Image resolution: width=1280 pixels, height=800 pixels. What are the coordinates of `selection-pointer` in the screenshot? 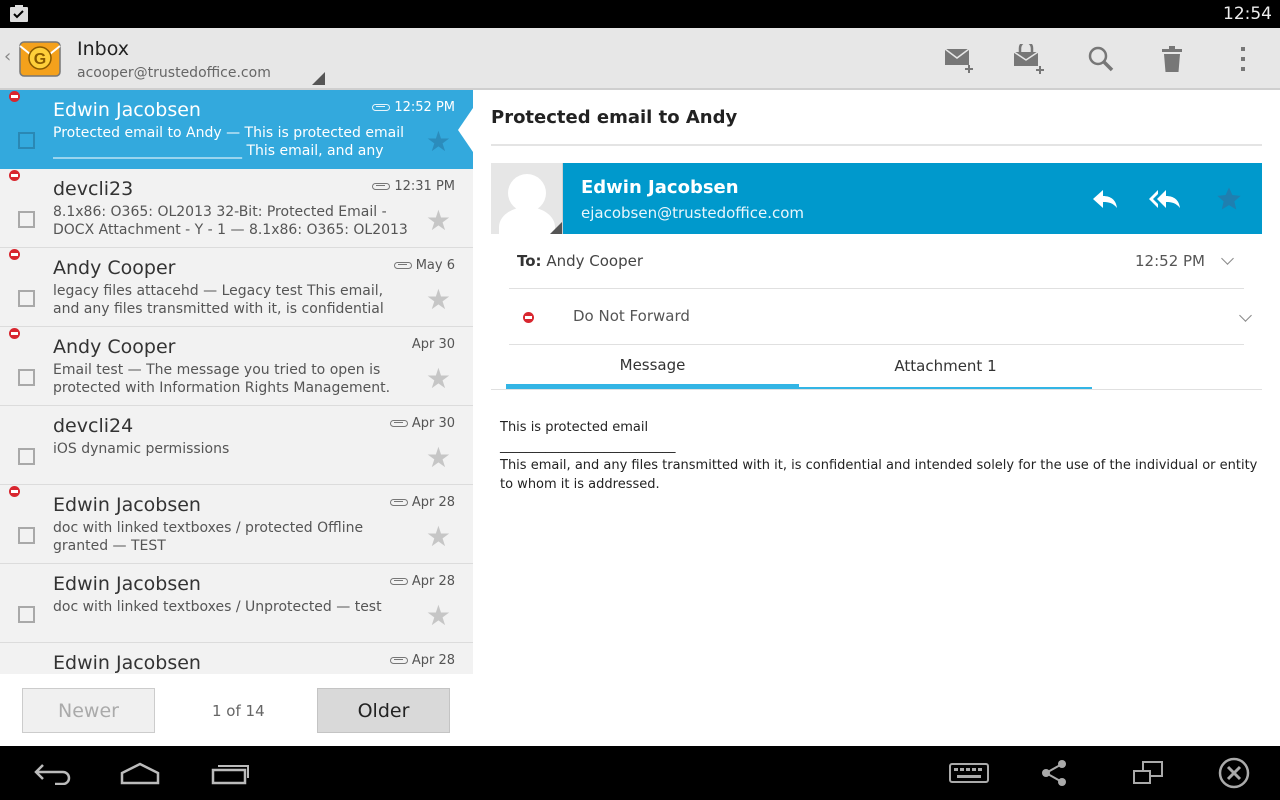 It's located at (465, 130).